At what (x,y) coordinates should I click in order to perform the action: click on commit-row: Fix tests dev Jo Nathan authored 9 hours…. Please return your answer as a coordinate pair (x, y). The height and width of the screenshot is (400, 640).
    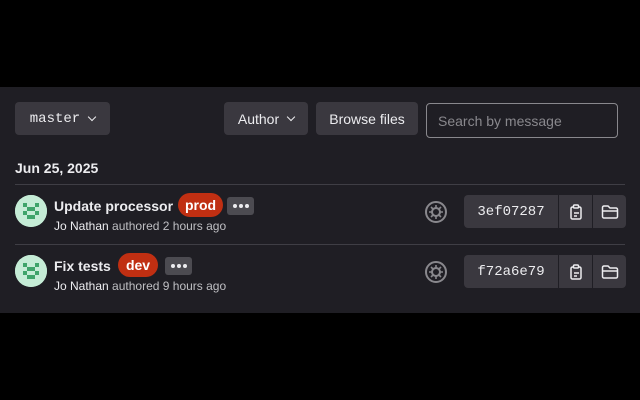
    Looking at the image, I should click on (320, 274).